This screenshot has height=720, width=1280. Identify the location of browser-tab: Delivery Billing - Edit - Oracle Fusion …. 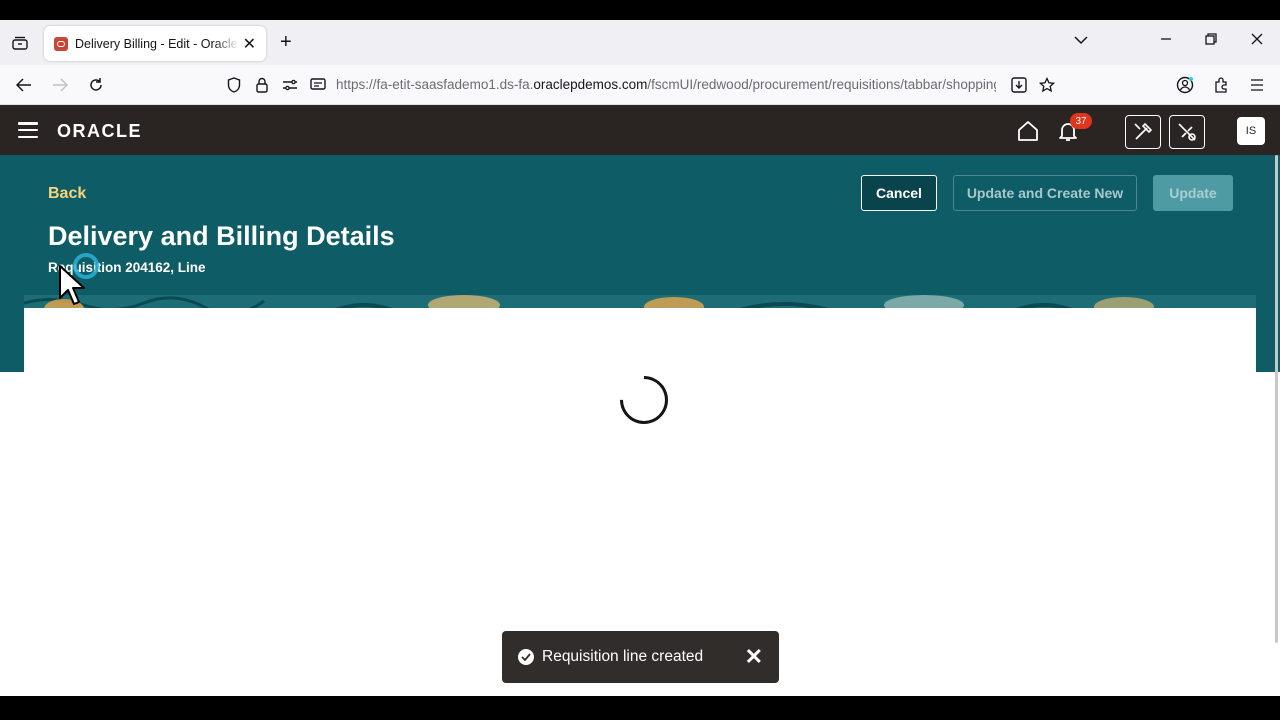
(155, 43).